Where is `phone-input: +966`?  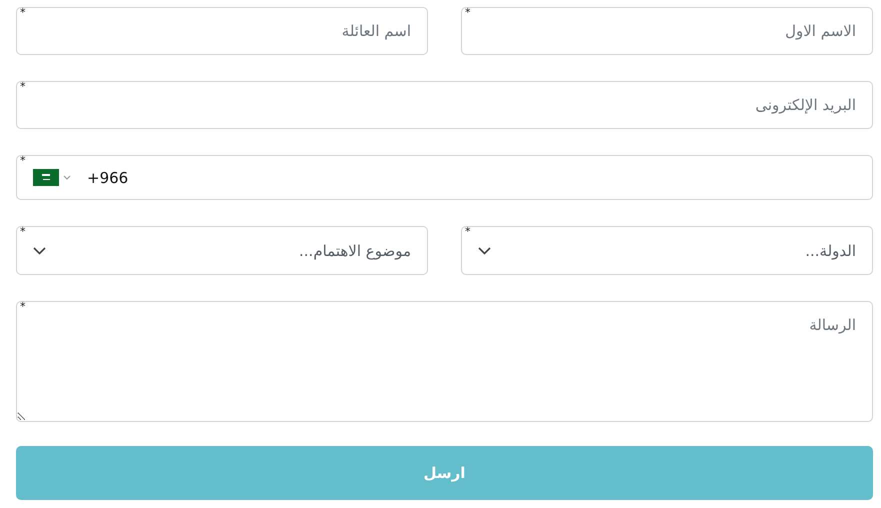 phone-input: +966 is located at coordinates (137, 178).